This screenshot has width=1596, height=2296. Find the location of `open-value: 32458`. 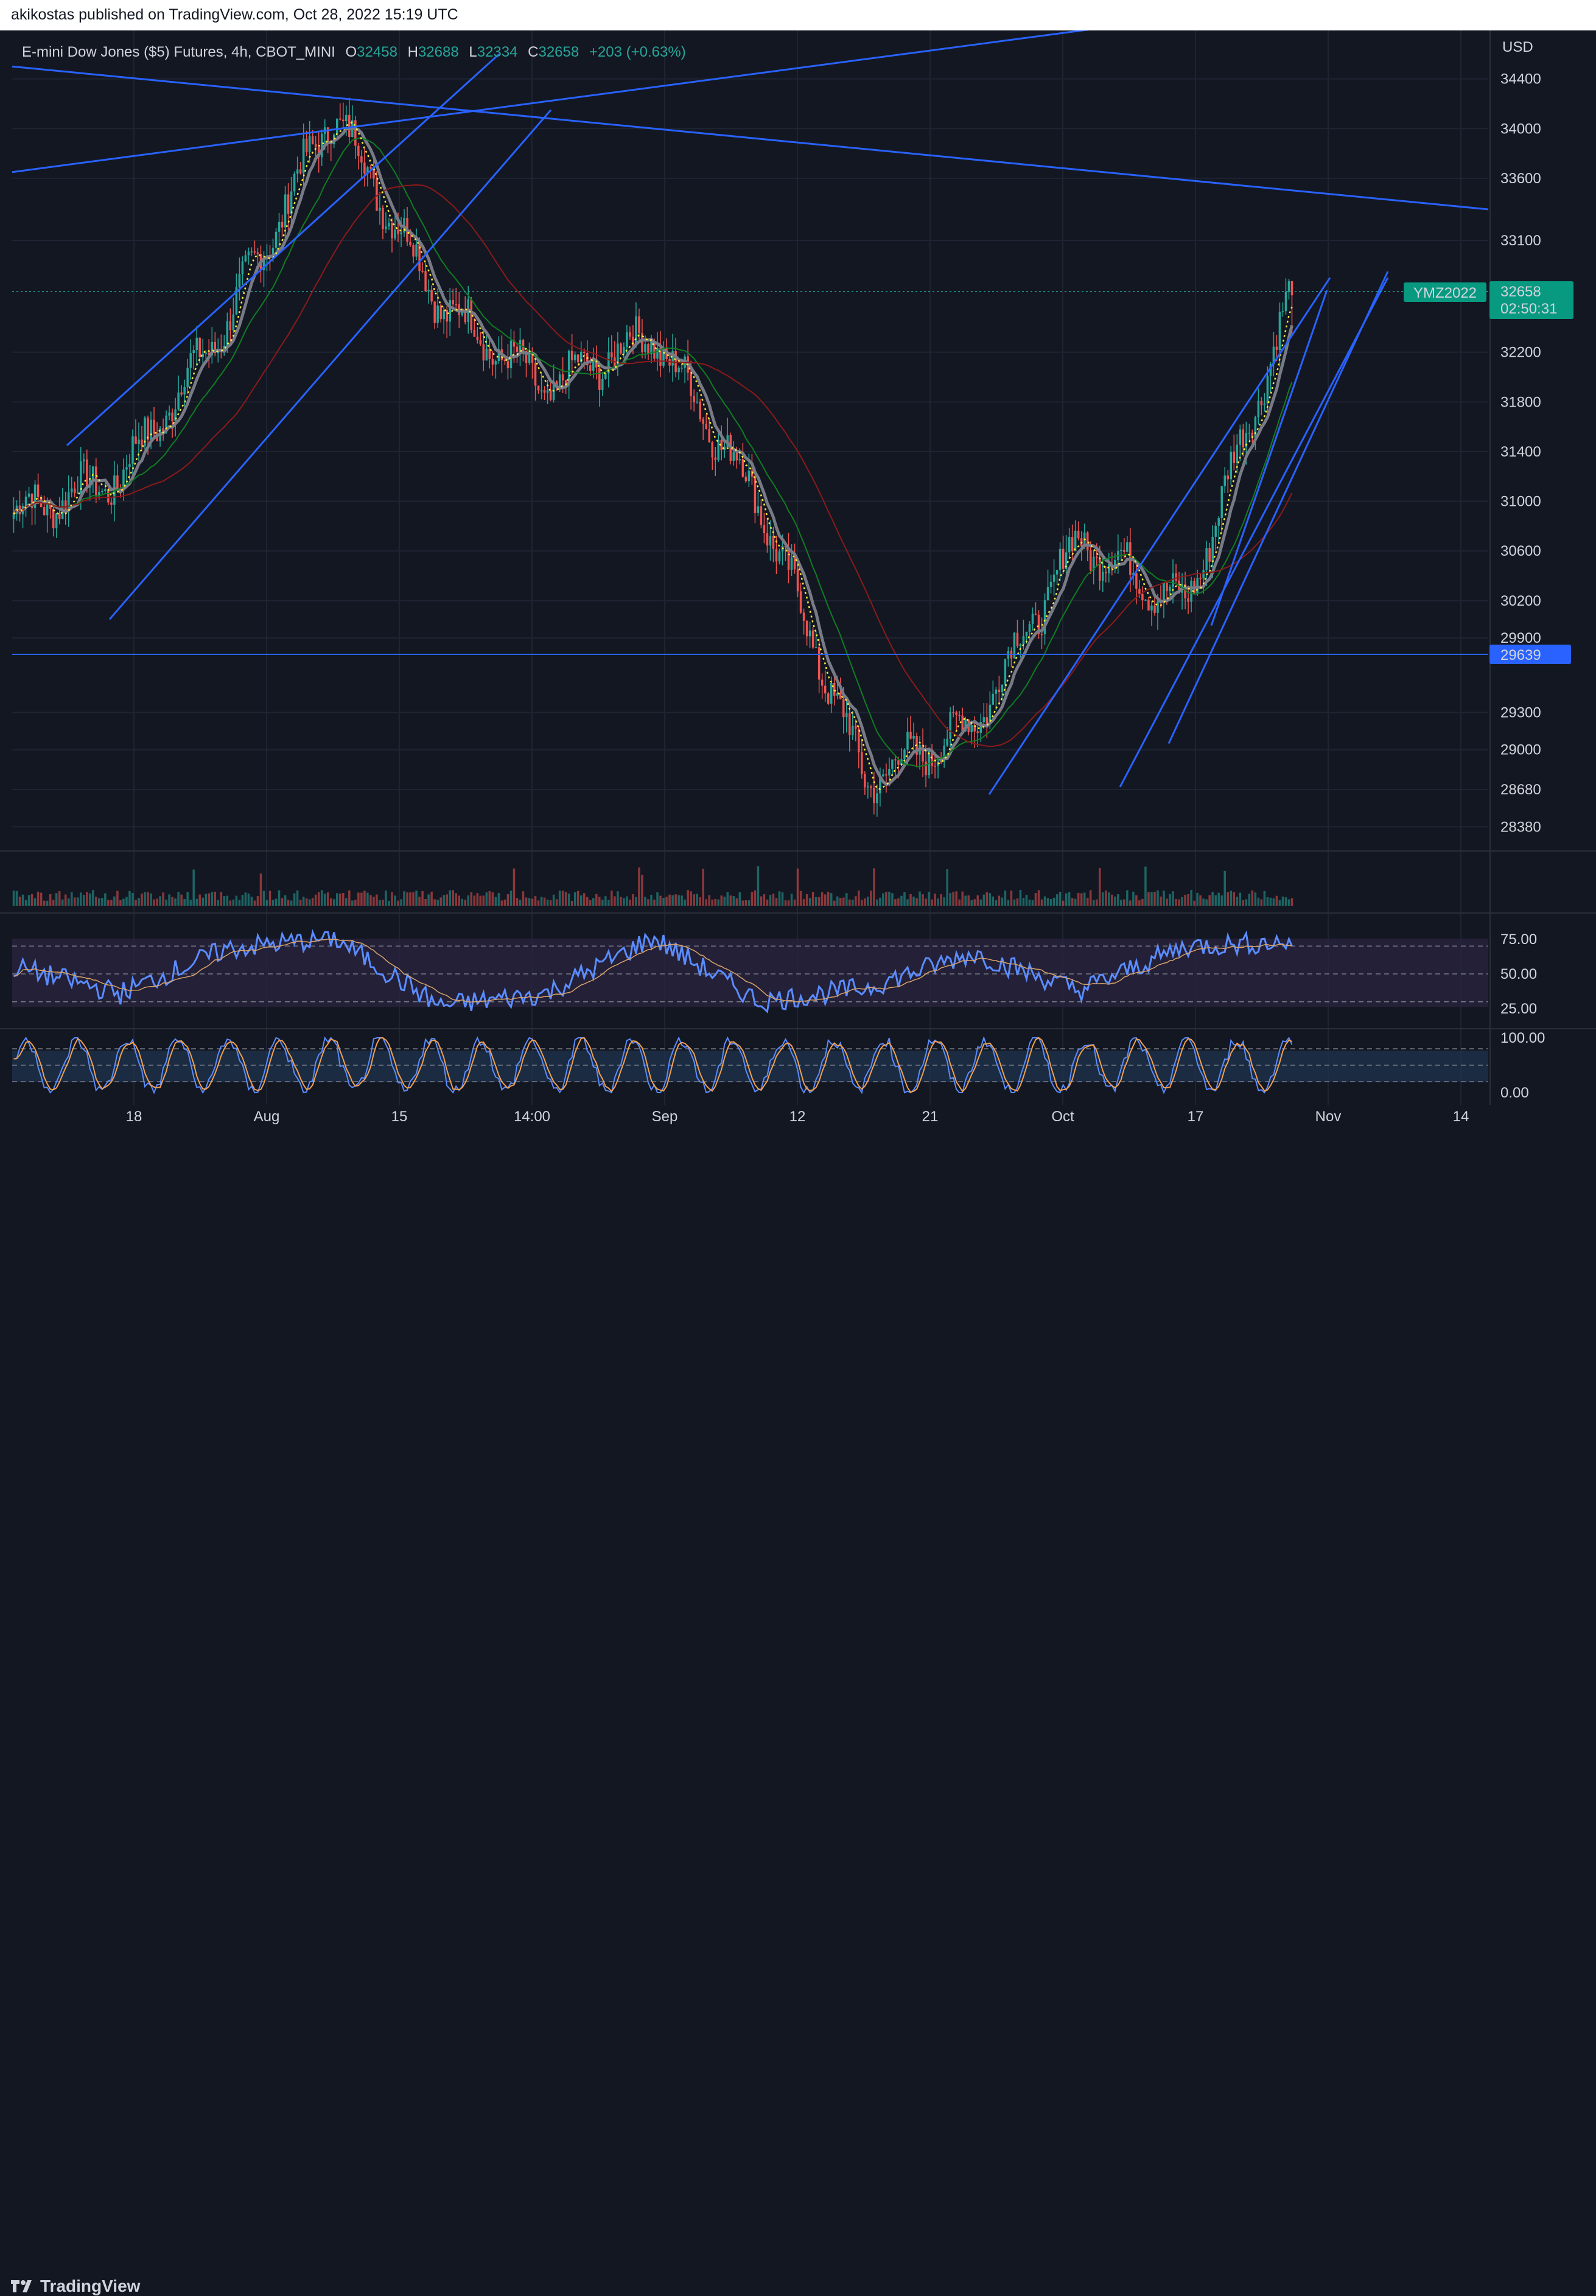

open-value: 32458 is located at coordinates (377, 52).